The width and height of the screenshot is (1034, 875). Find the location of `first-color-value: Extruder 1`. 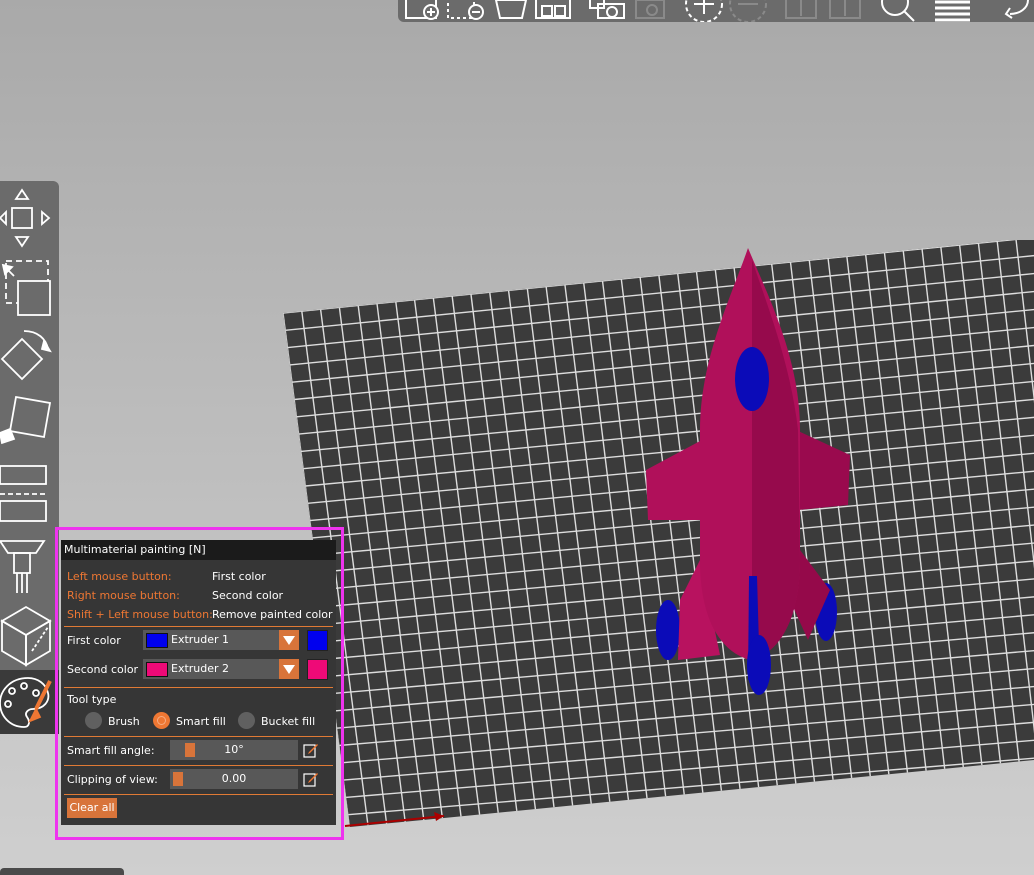

first-color-value: Extruder 1 is located at coordinates (200, 639).